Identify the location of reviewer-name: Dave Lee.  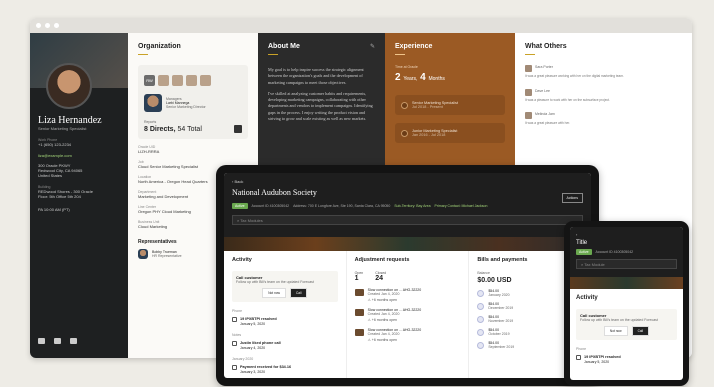
(542, 92).